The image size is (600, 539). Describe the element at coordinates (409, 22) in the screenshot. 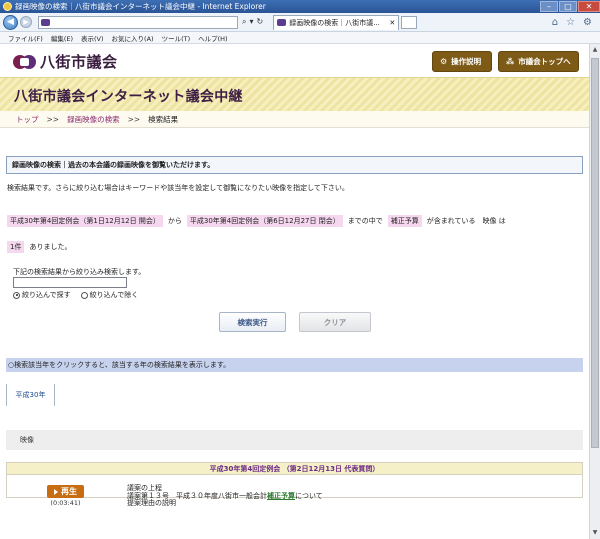

I see `new-tab-button` at that location.